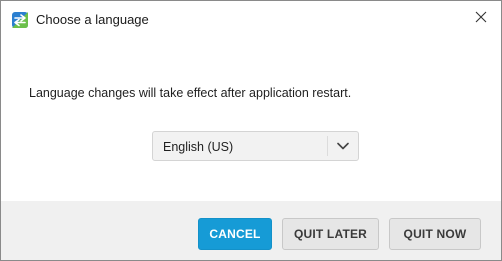  Describe the element at coordinates (330, 234) in the screenshot. I see `quit-later-button: QUIT LATER` at that location.